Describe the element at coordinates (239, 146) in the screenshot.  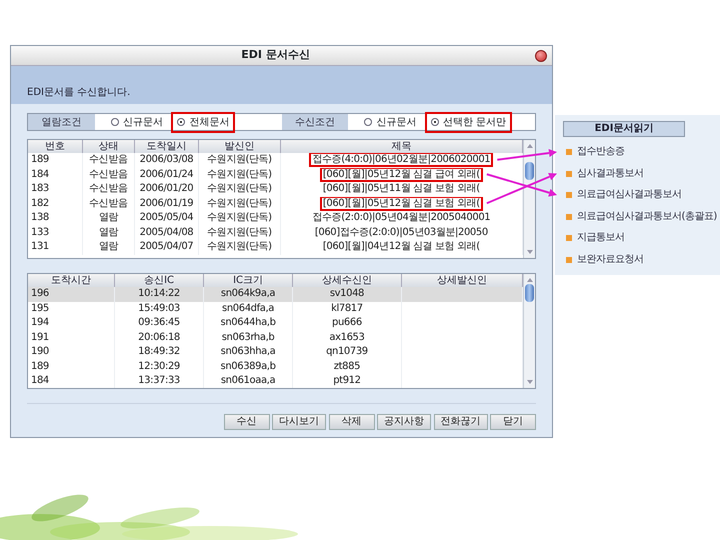
I see `column-header: 발신인` at that location.